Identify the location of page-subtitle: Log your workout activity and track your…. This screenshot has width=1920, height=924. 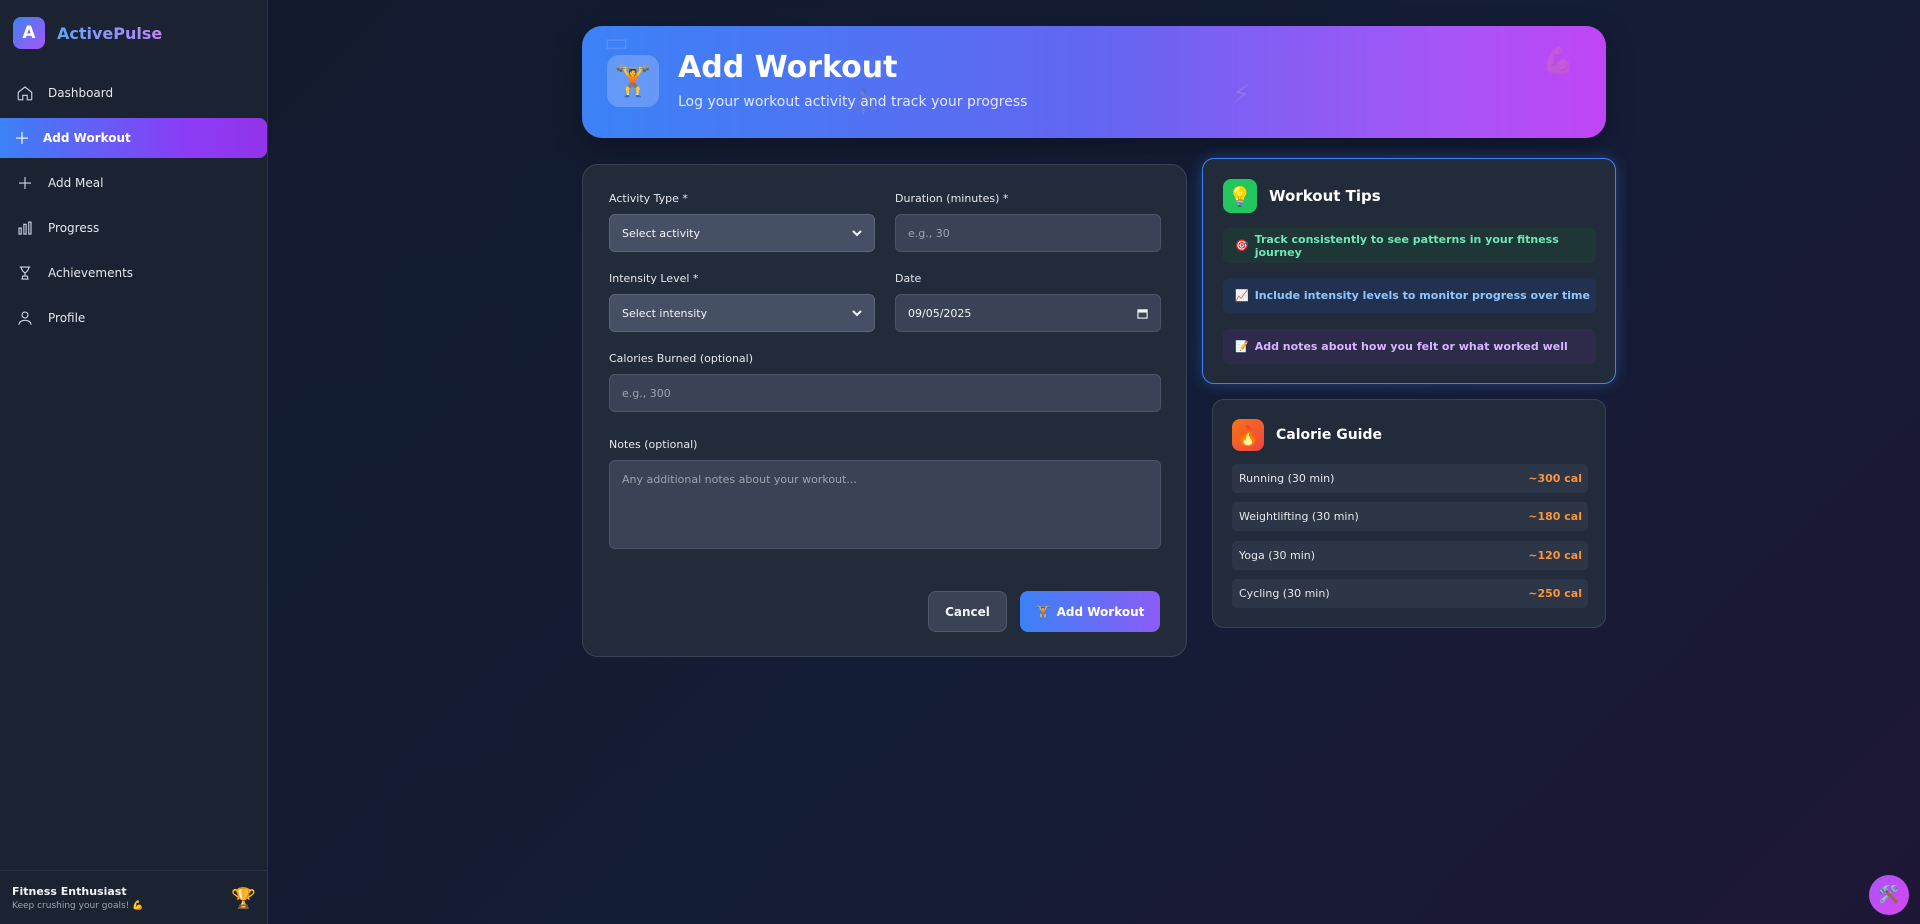
(853, 102).